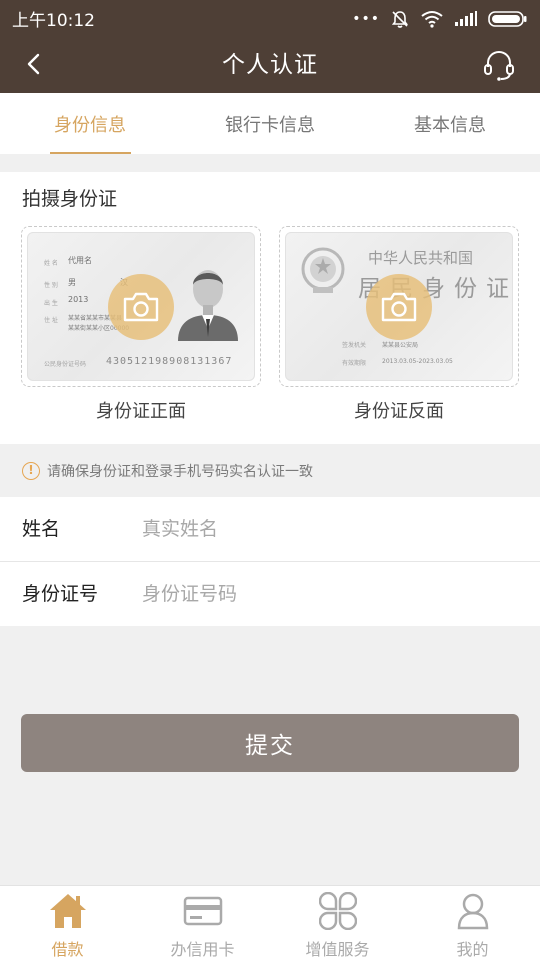 Image resolution: width=540 pixels, height=960 pixels. What do you see at coordinates (327, 529) in the screenshot?
I see `name-input` at bounding box center [327, 529].